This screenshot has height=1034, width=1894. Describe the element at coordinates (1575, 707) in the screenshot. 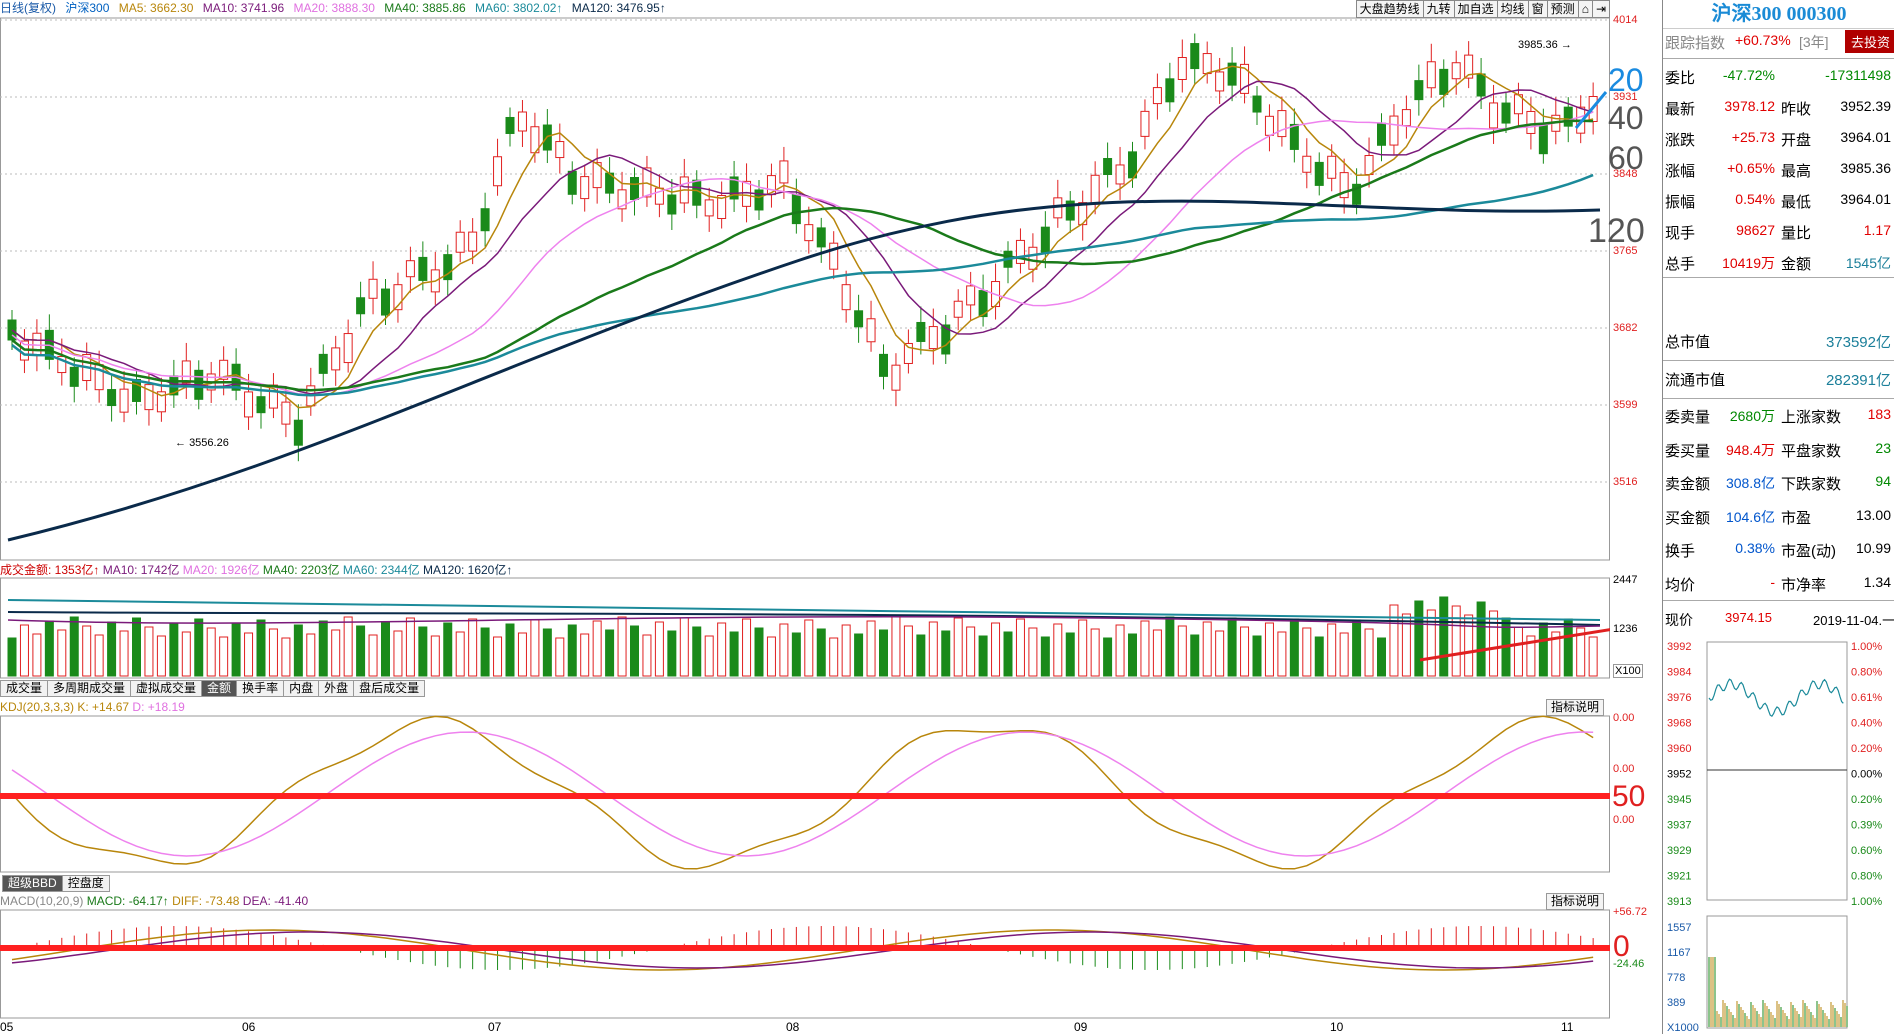

I see `kdj-help-button: 指标说明` at that location.